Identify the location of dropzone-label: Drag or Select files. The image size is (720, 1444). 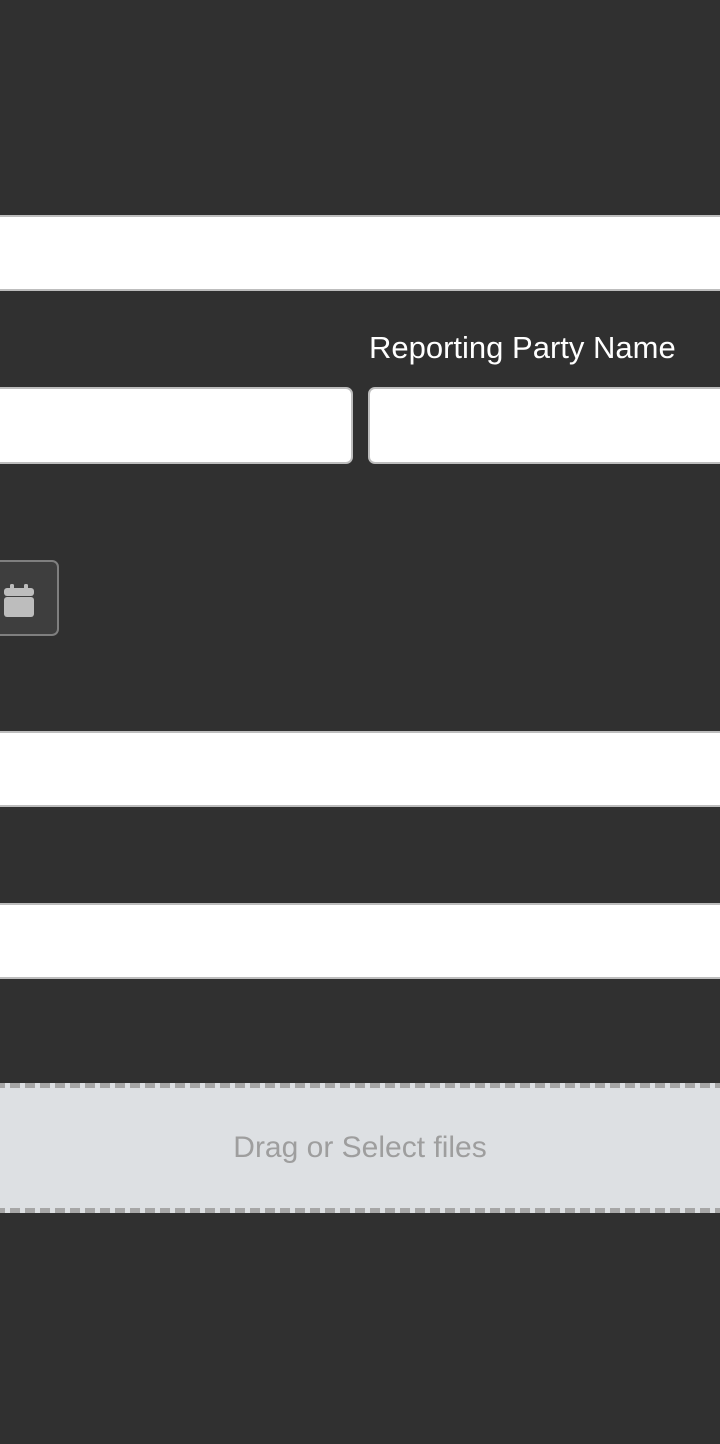
(360, 1147).